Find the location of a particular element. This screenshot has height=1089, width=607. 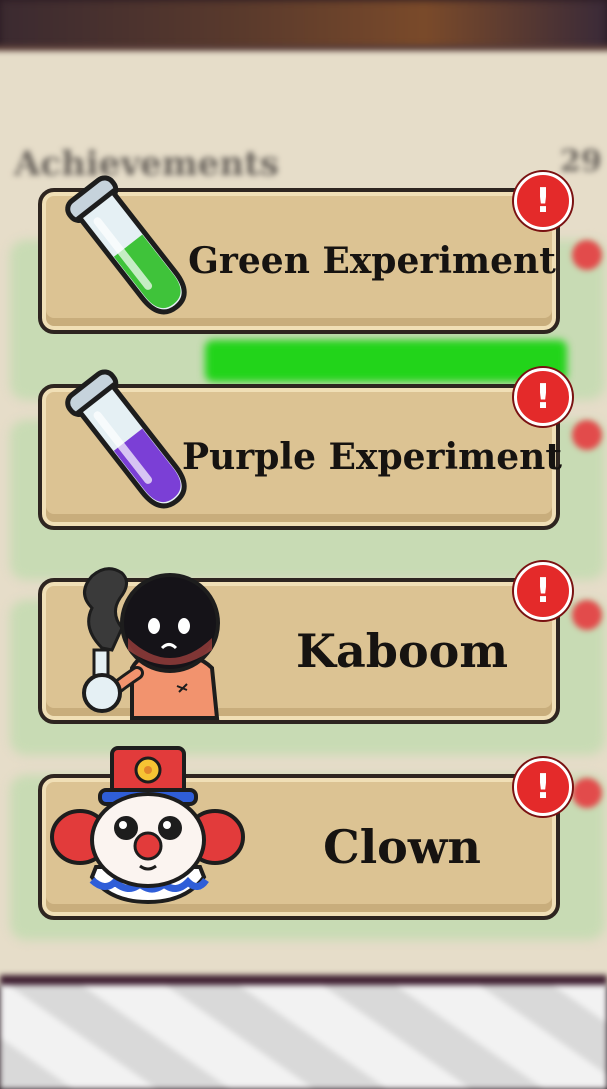

achievement-title: Purple Experiment is located at coordinates (372, 457).